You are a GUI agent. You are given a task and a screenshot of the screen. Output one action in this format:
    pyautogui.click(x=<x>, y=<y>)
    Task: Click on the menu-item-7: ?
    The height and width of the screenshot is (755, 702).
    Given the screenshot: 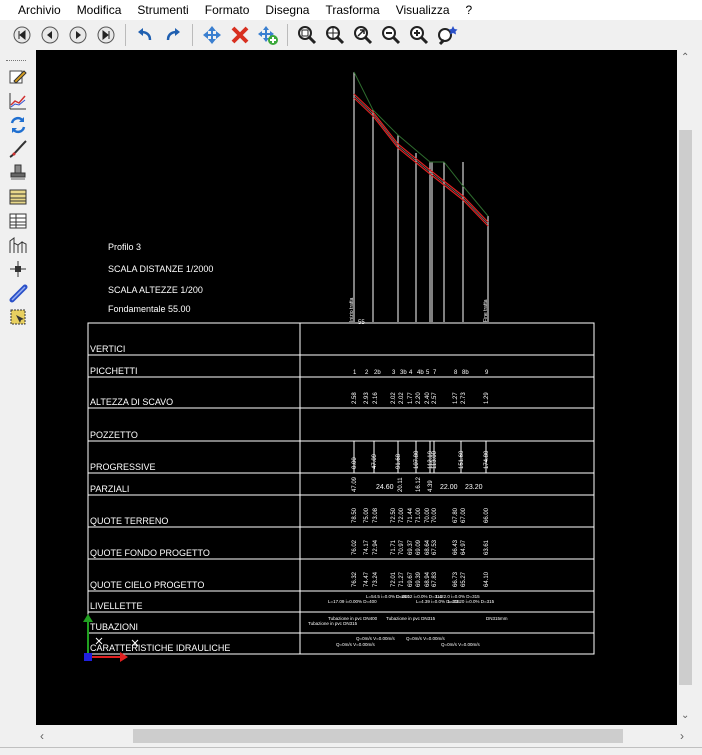 What is the action you would take?
    pyautogui.click(x=469, y=10)
    